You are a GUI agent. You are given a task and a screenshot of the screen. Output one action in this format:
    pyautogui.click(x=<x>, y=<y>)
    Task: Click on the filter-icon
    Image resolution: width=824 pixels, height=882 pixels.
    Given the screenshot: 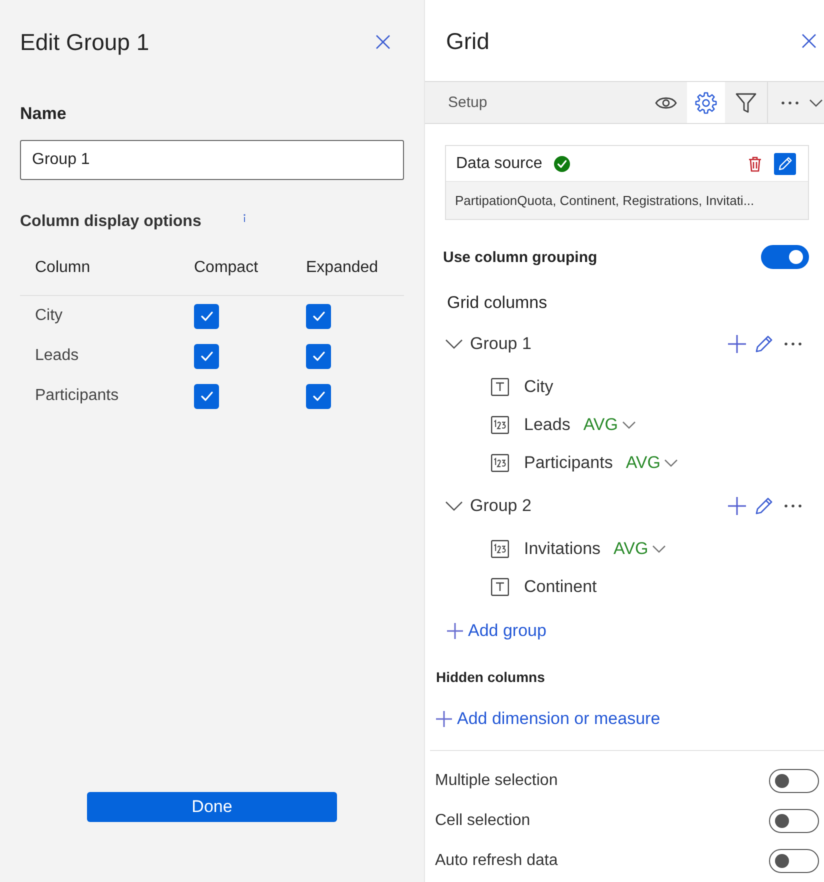 What is the action you would take?
    pyautogui.click(x=746, y=103)
    